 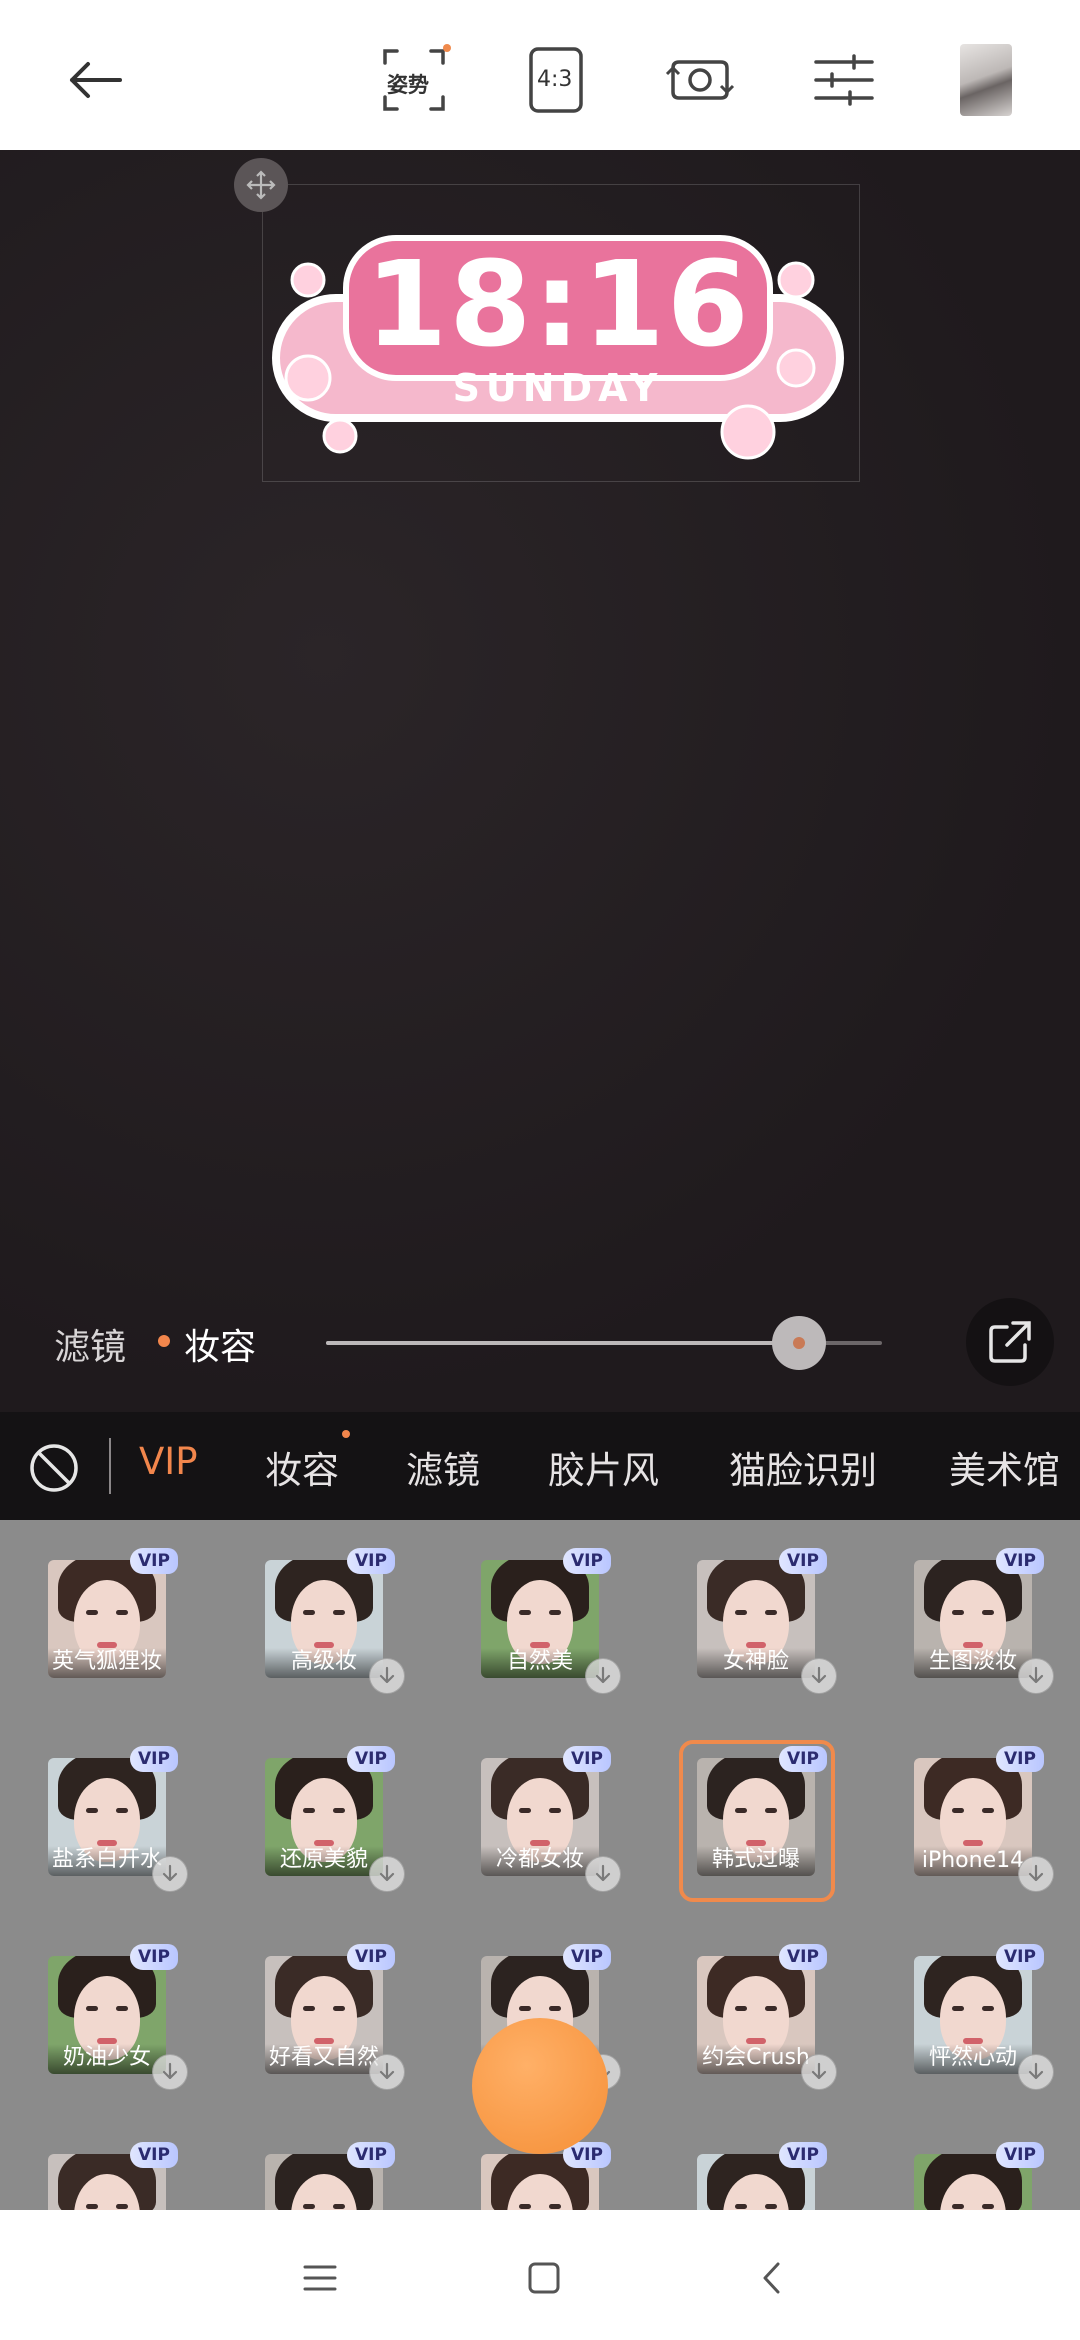 What do you see at coordinates (220, 1344) in the screenshot?
I see `makeup-toggle: 妆容` at bounding box center [220, 1344].